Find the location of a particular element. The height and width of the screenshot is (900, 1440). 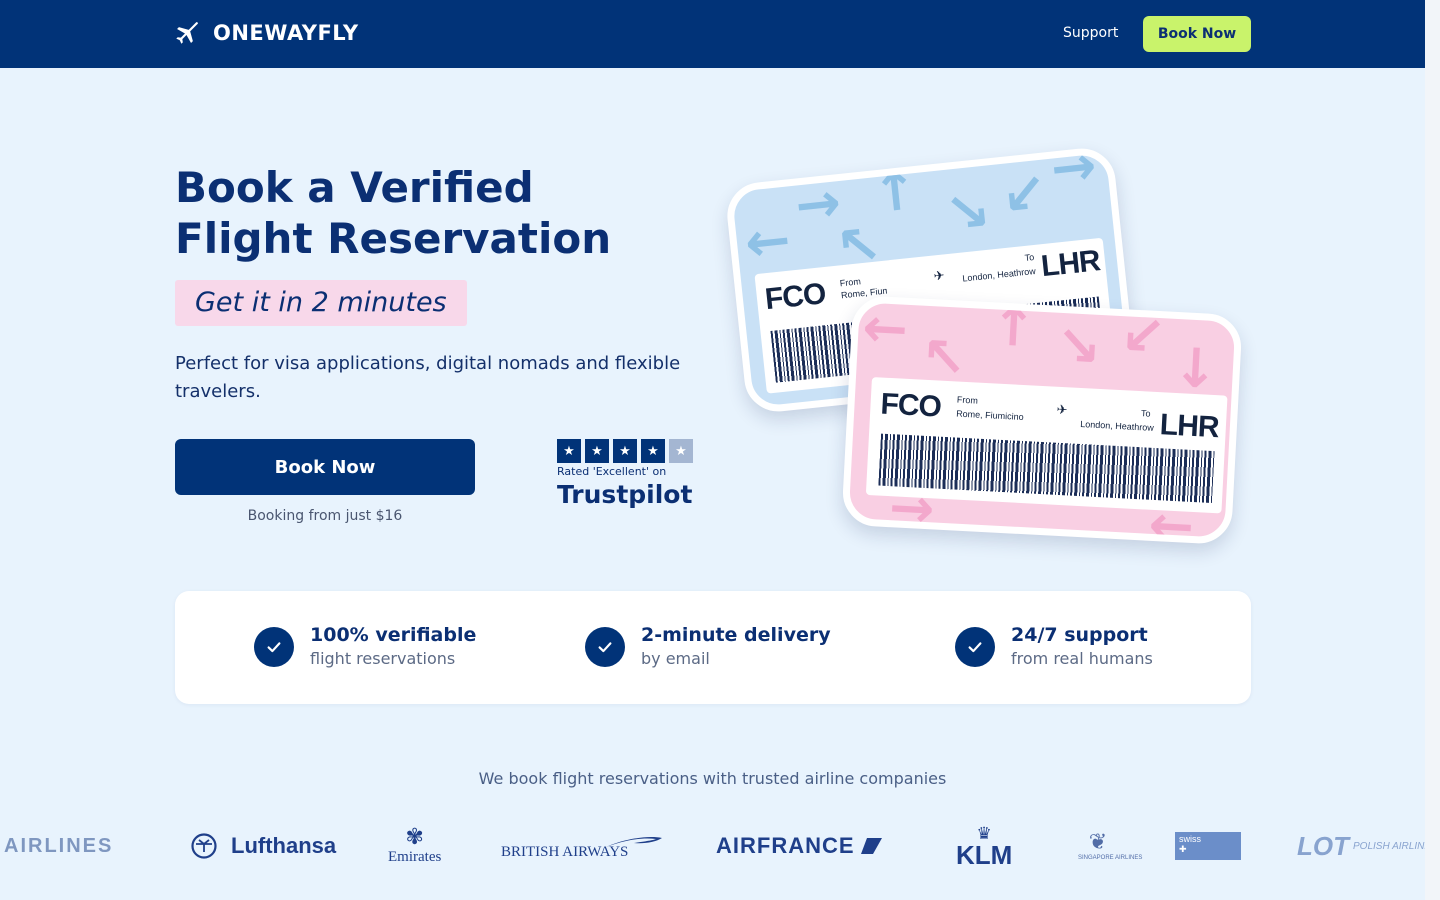

airline-logo-text: swiss is located at coordinates (1190, 839).